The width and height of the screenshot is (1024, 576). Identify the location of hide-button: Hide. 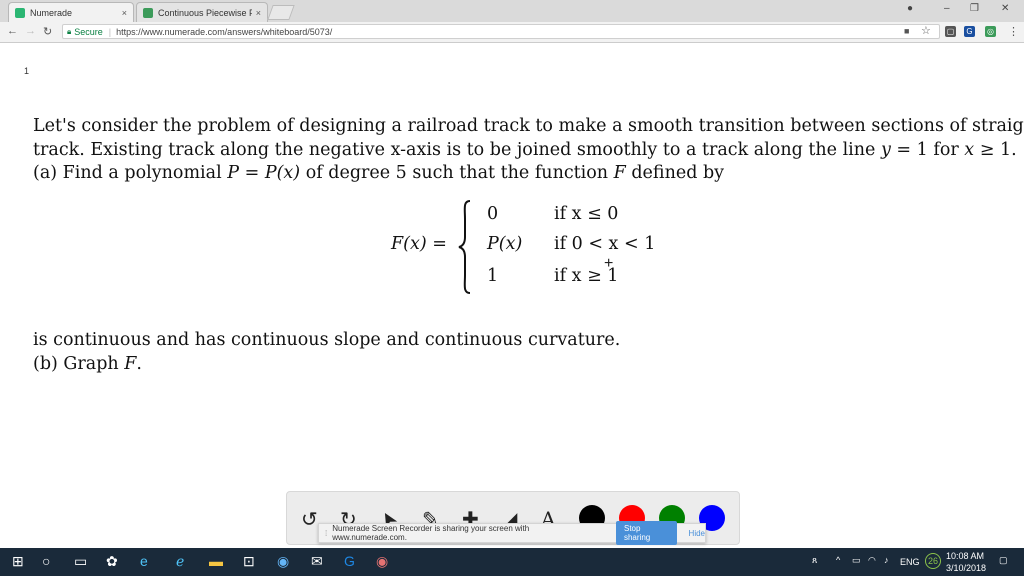
(697, 533).